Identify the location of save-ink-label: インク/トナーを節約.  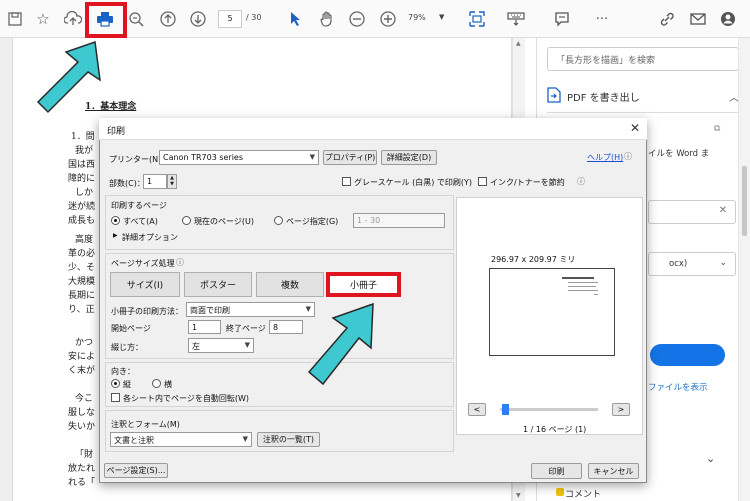
(527, 182).